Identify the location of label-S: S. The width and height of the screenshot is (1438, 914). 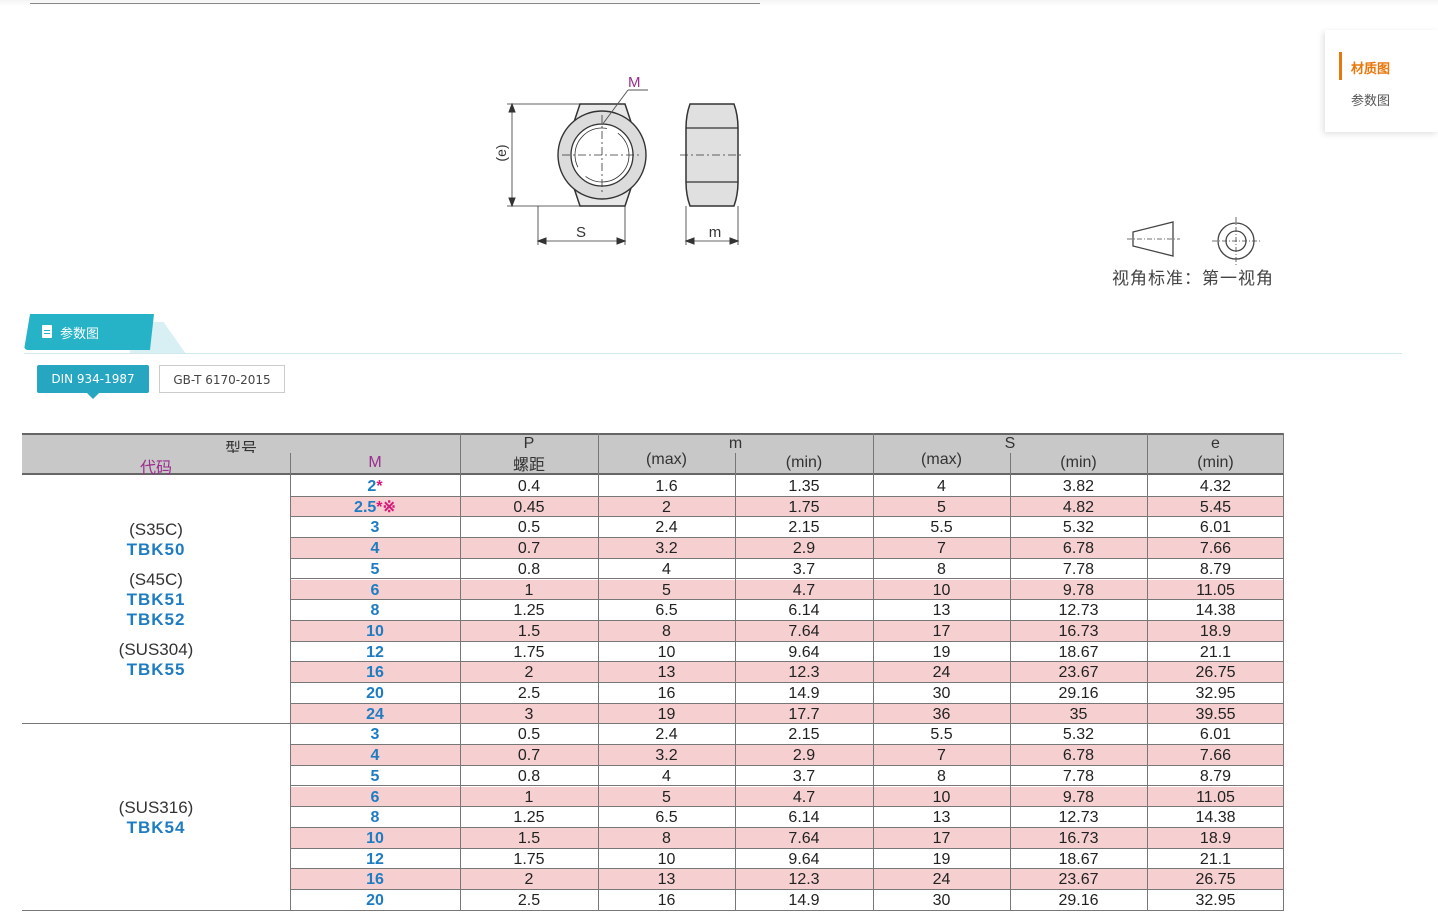
(581, 232).